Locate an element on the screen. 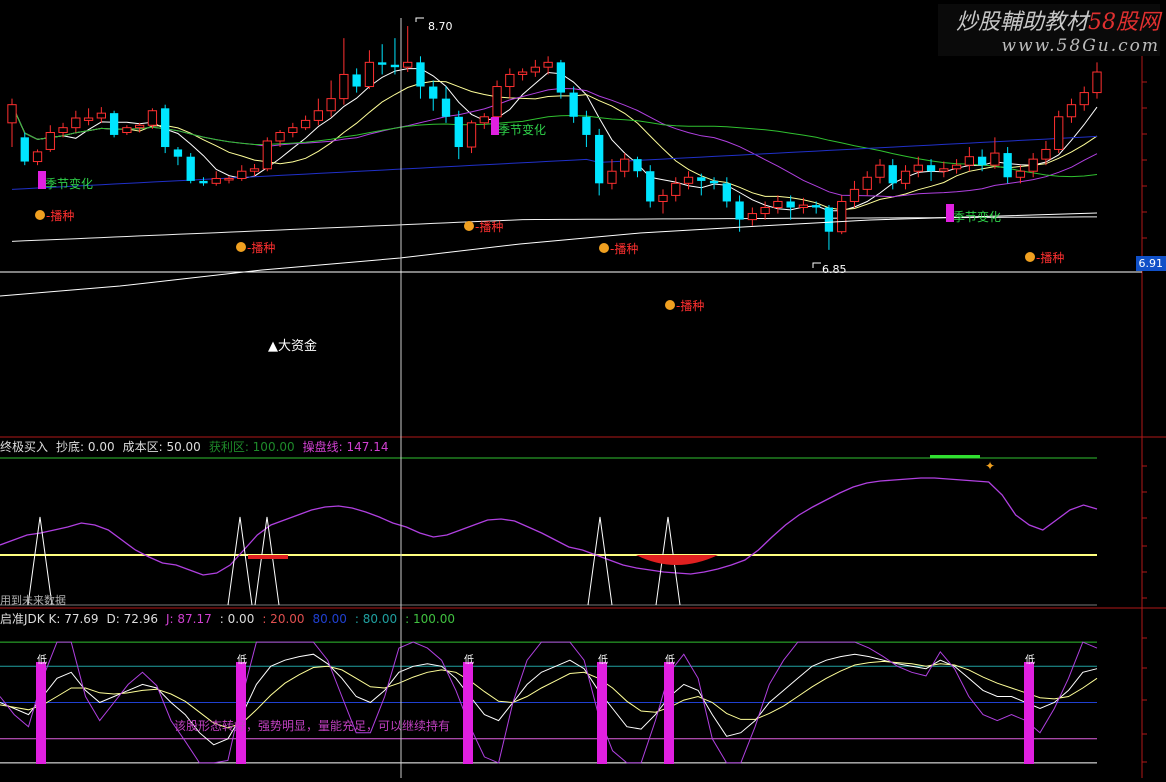  low-marker is located at coordinates (817, 265).